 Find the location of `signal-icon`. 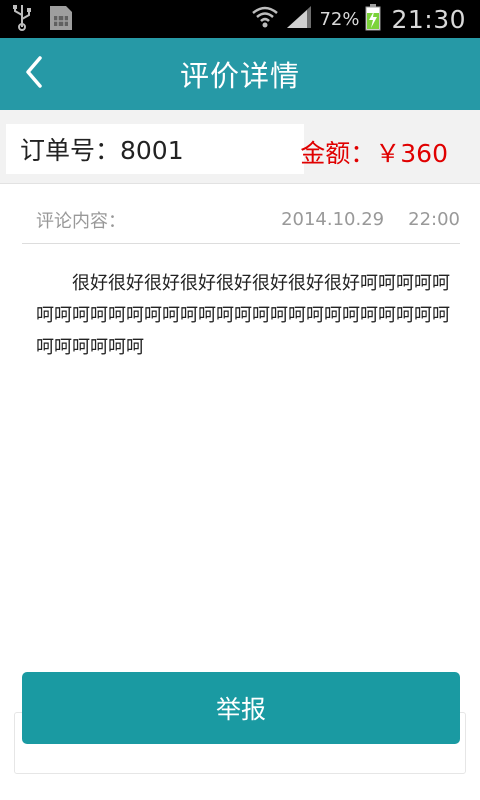

signal-icon is located at coordinates (299, 19).